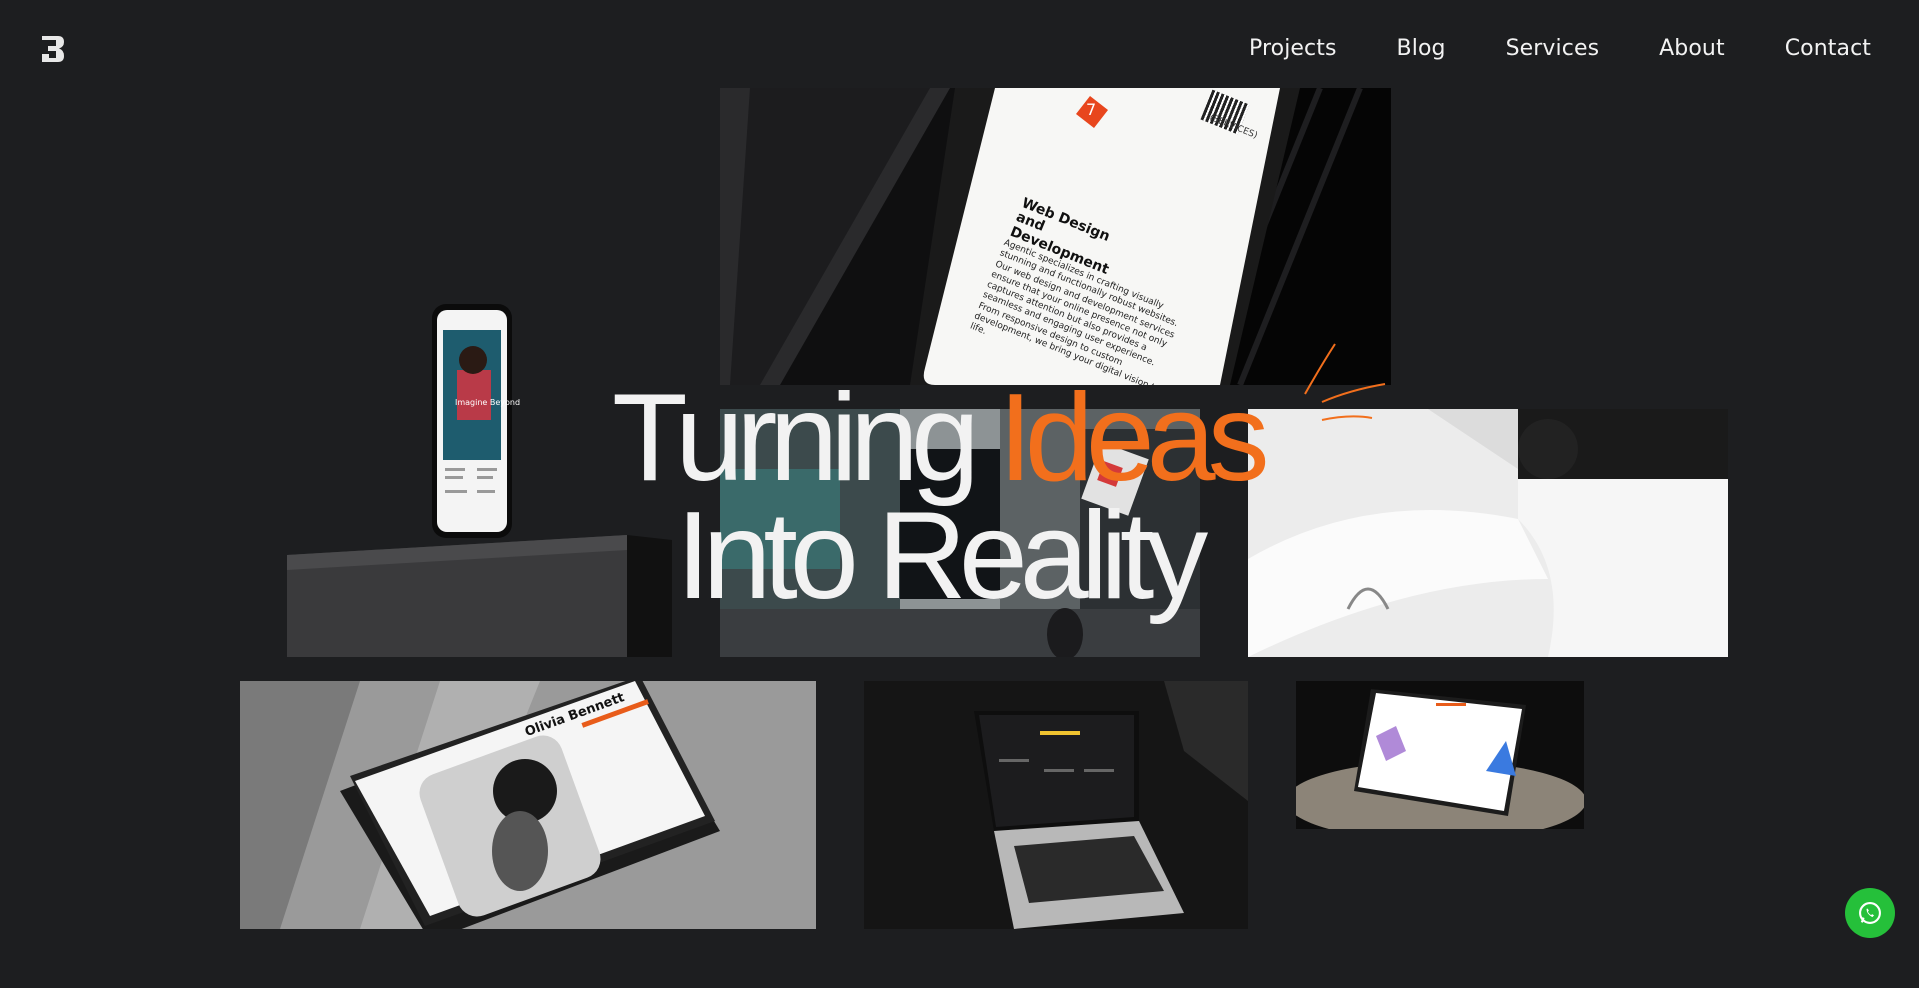 The image size is (1919, 988). Describe the element at coordinates (479, 473) in the screenshot. I see `project-tile-phone-pedestal: Imagine Beyond` at that location.